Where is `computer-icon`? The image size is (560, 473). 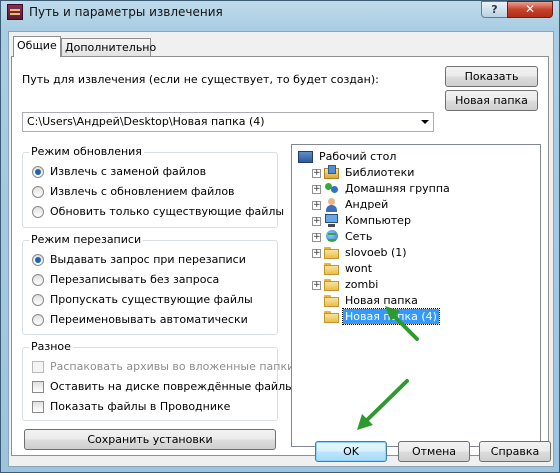
computer-icon is located at coordinates (332, 220).